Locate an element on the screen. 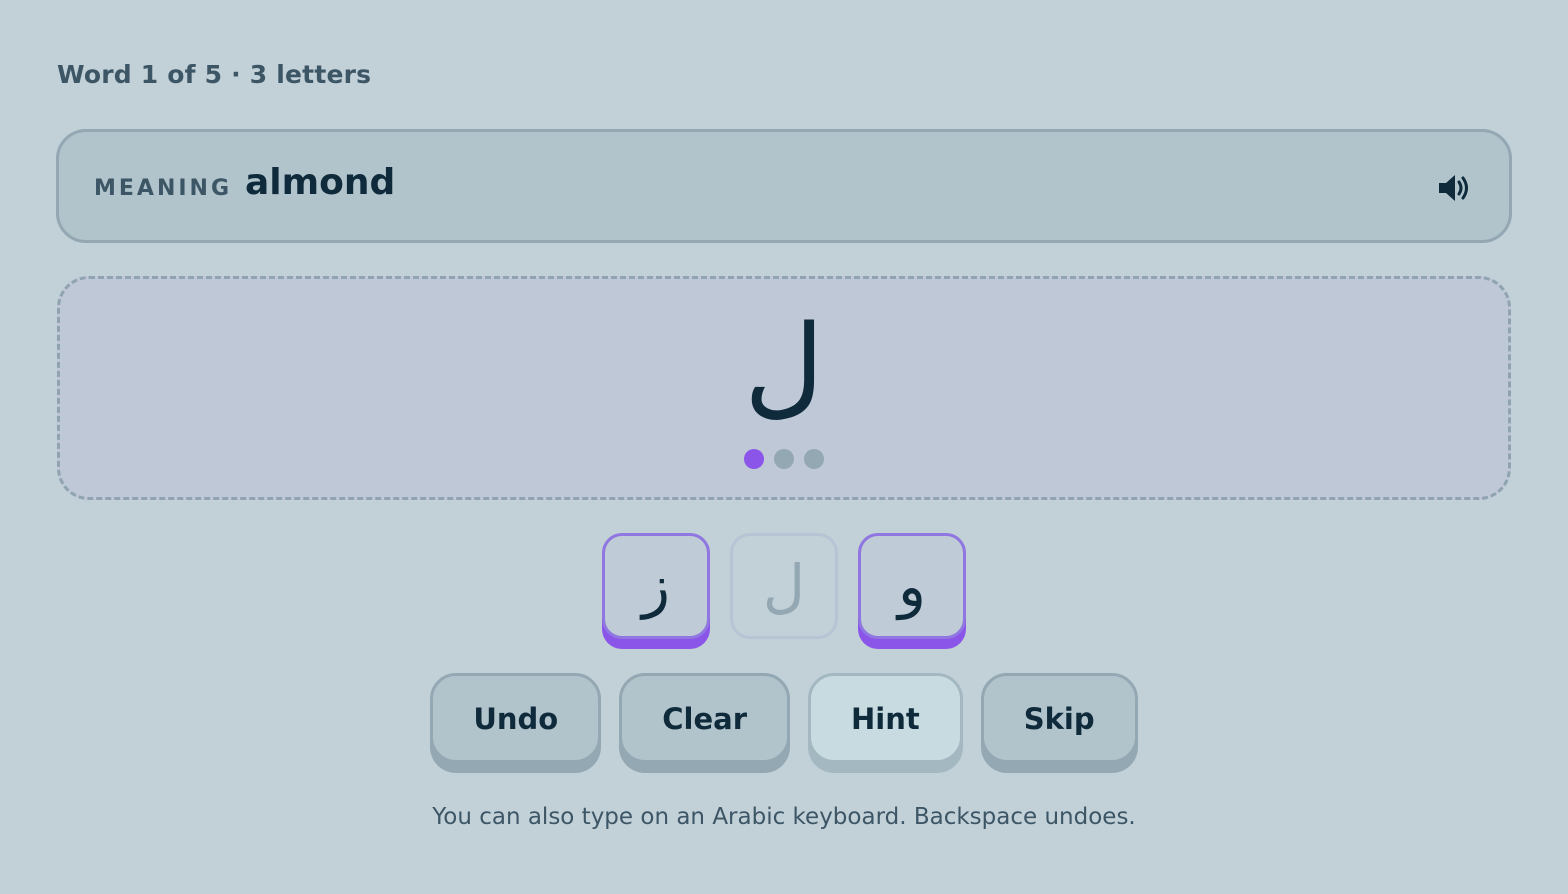  top-tab-strip is located at coordinates (784, 1).